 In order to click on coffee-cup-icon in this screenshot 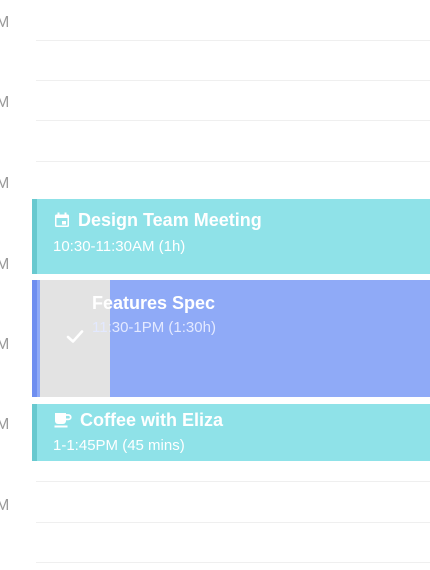, I will do `click(63, 422)`.